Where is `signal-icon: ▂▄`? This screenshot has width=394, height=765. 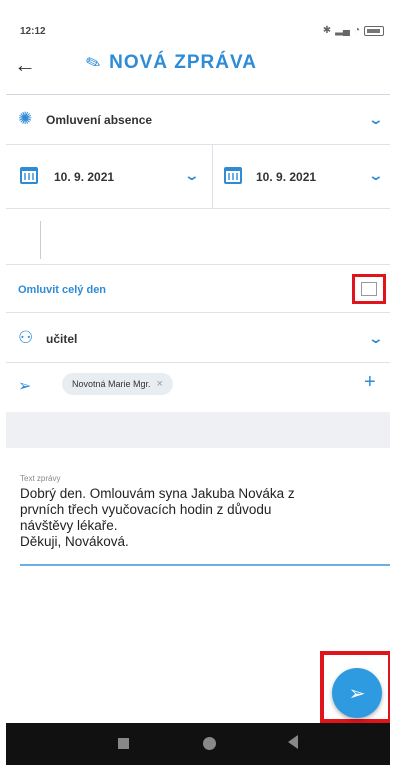 signal-icon: ▂▄ is located at coordinates (342, 30).